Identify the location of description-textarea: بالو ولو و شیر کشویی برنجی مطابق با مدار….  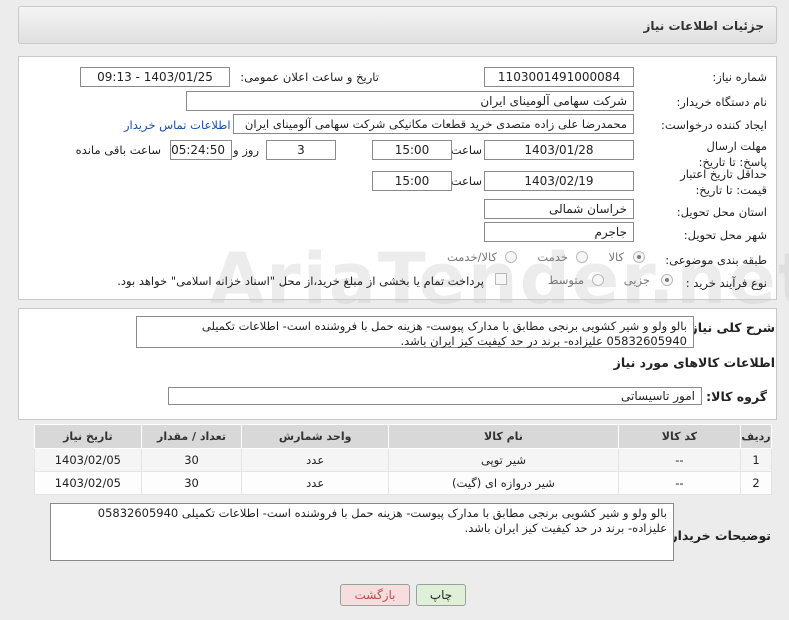
(415, 332).